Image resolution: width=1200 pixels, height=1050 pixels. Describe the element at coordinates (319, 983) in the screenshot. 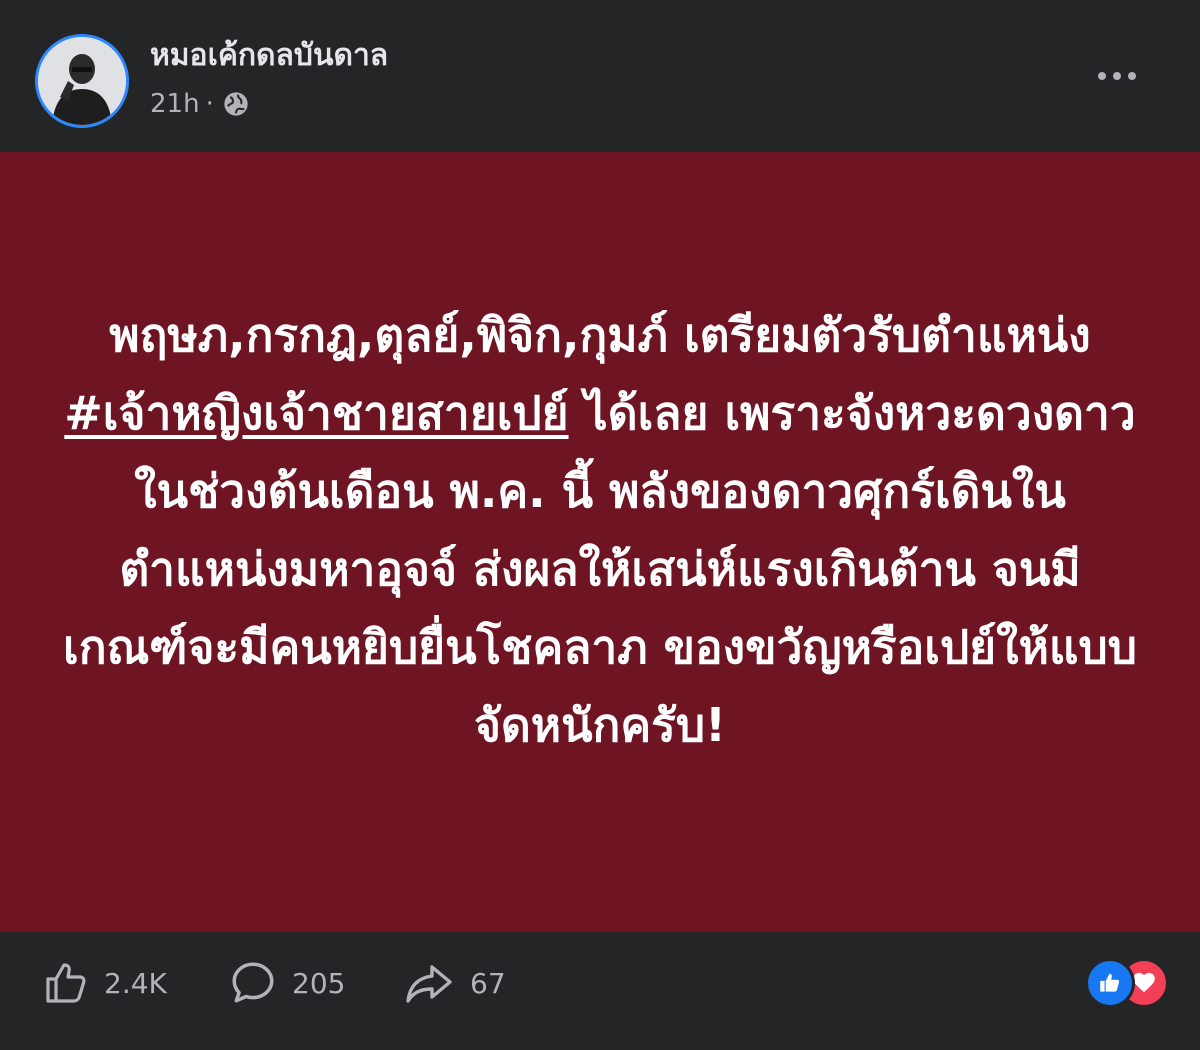

I see `comment-count: 205` at that location.